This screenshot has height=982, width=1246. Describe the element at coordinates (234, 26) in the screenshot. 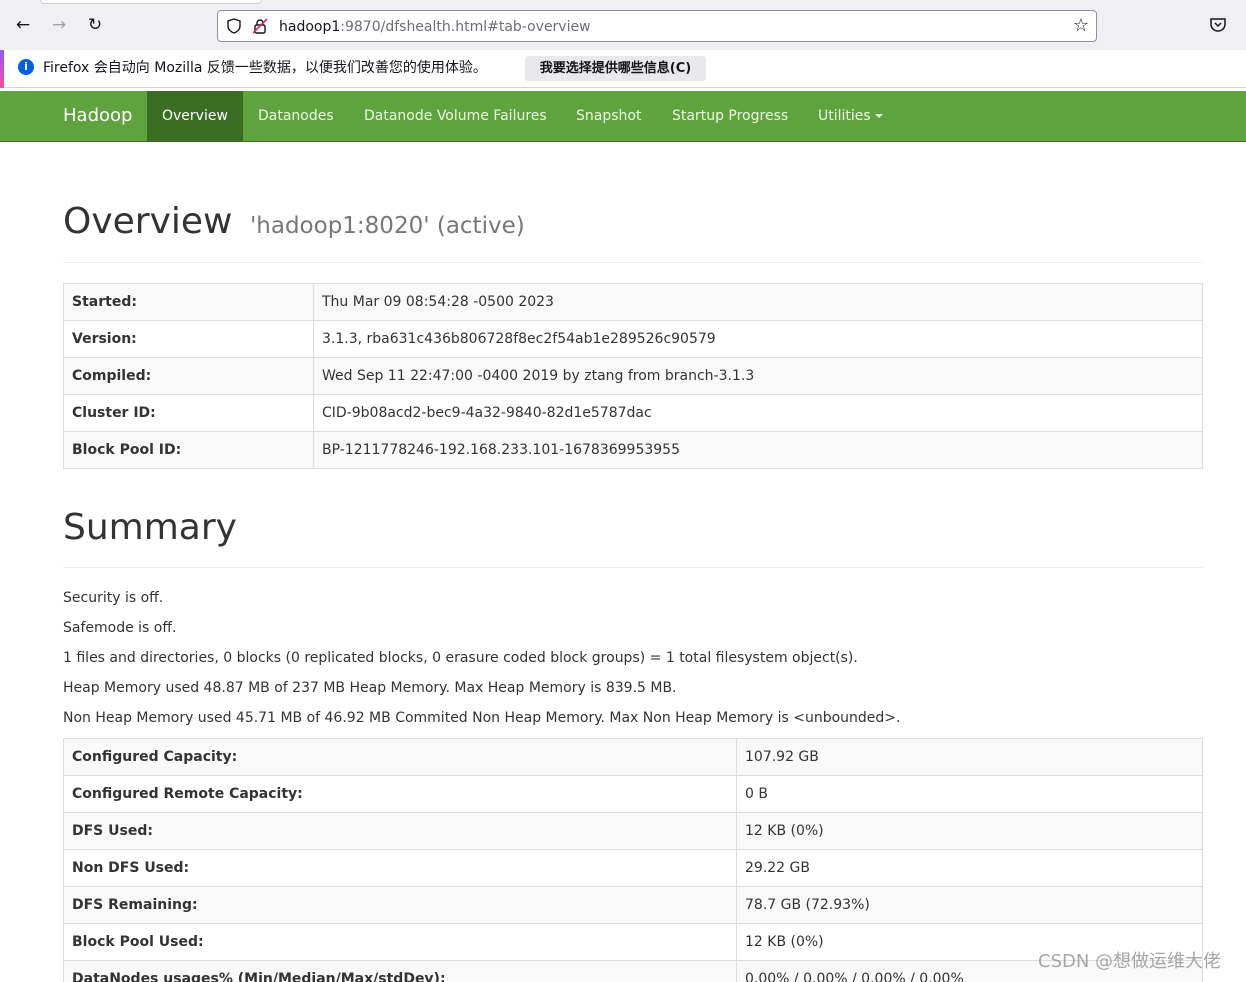

I see `tracking-shield-icon` at that location.